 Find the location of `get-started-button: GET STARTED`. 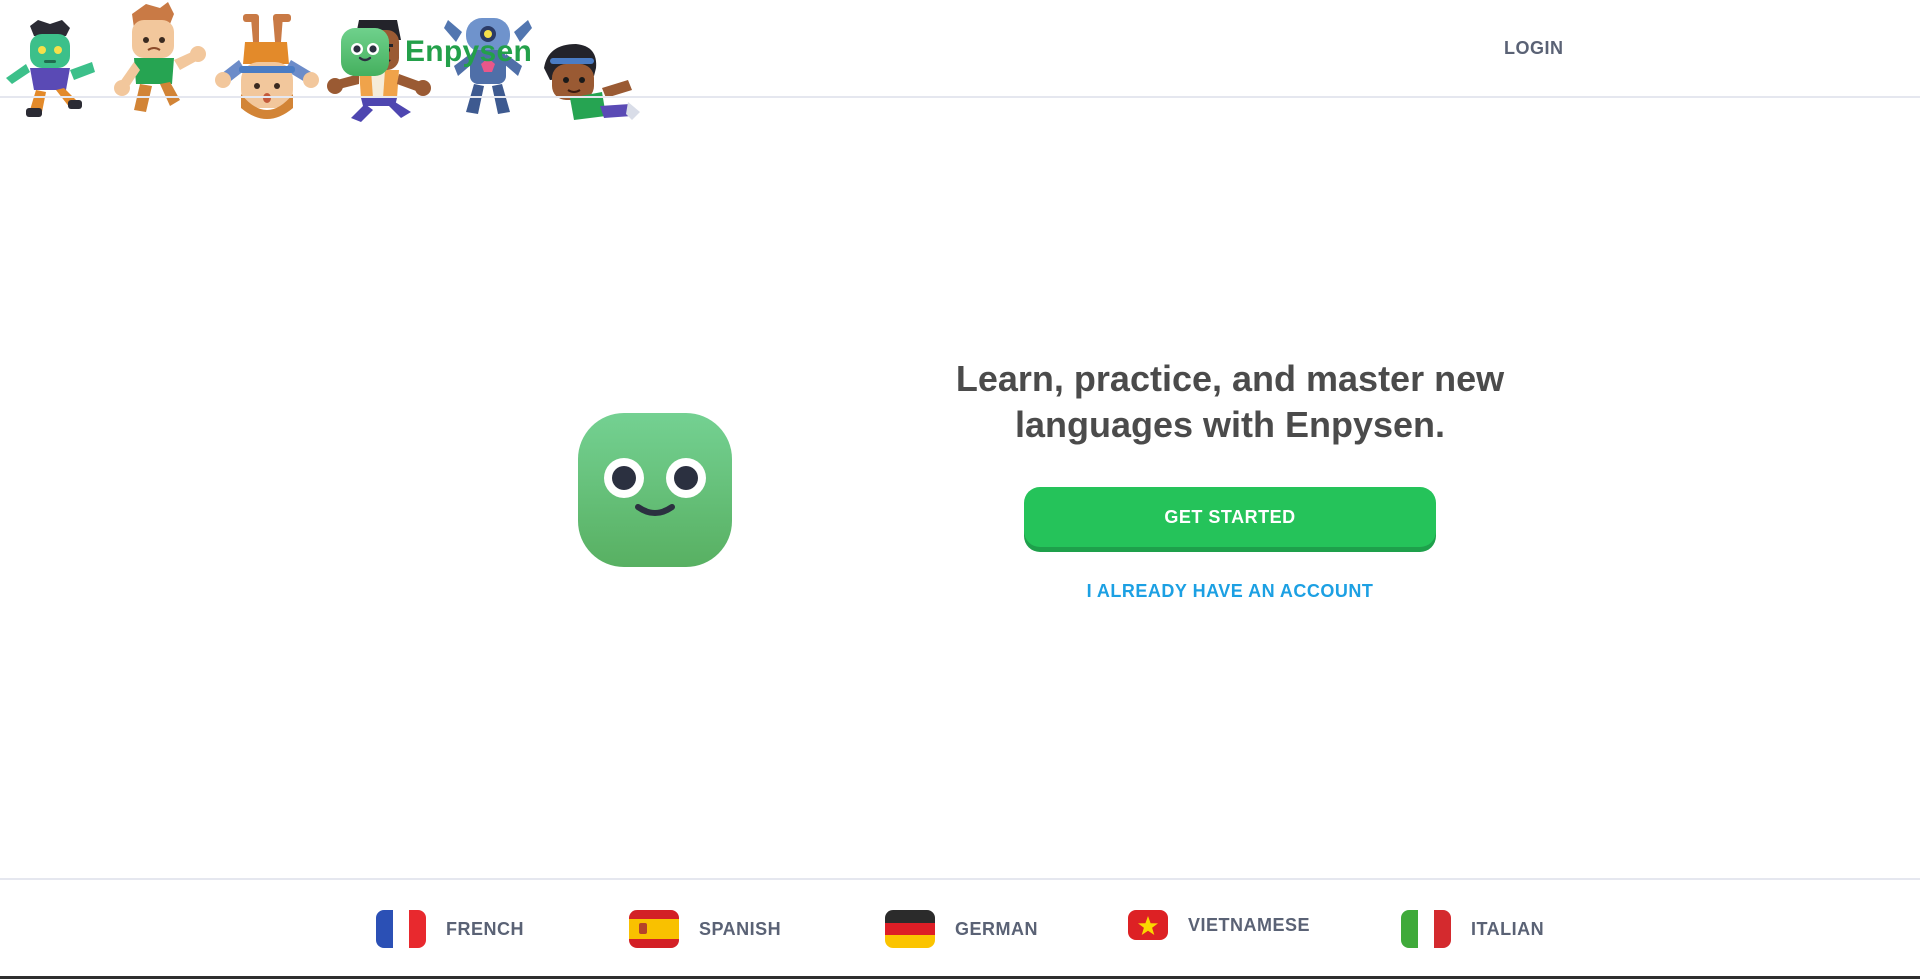

get-started-button: GET STARTED is located at coordinates (1230, 517).